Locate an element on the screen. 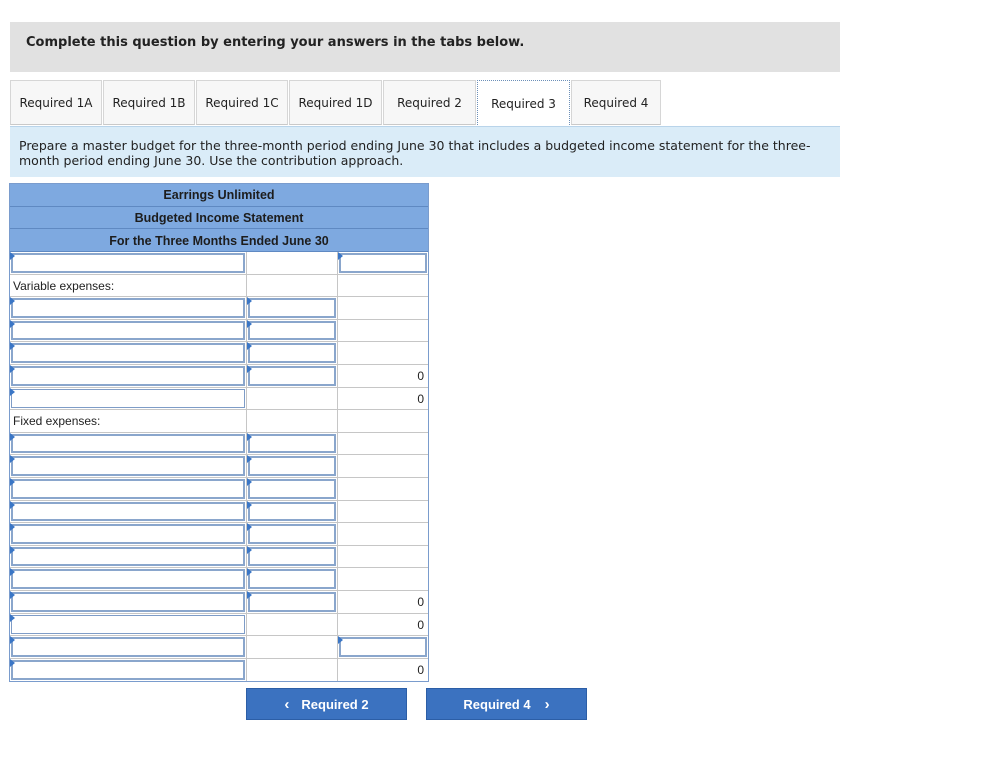 The height and width of the screenshot is (777, 1005). tab-required-4: Required 4 is located at coordinates (616, 102).